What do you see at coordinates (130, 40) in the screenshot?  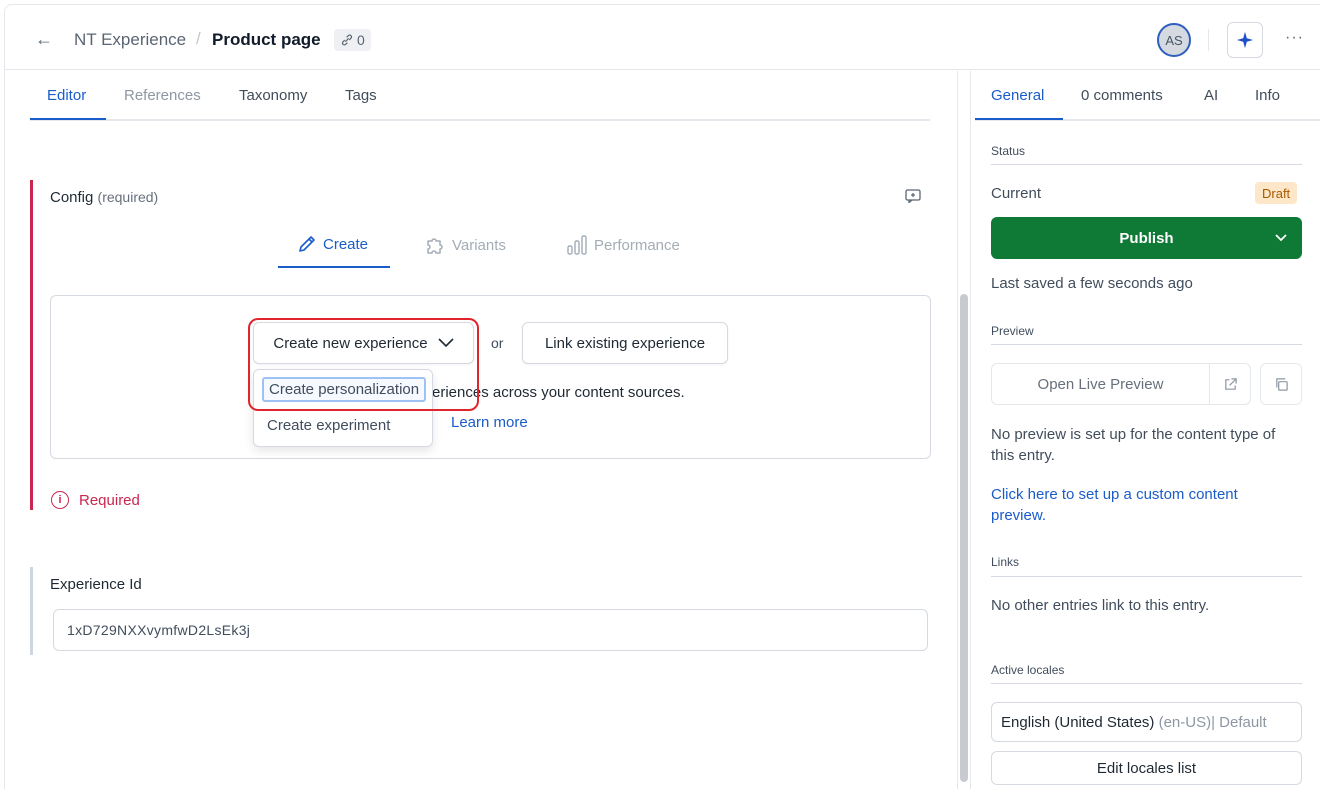 I see `breadcrumb-parent: NT Experience` at bounding box center [130, 40].